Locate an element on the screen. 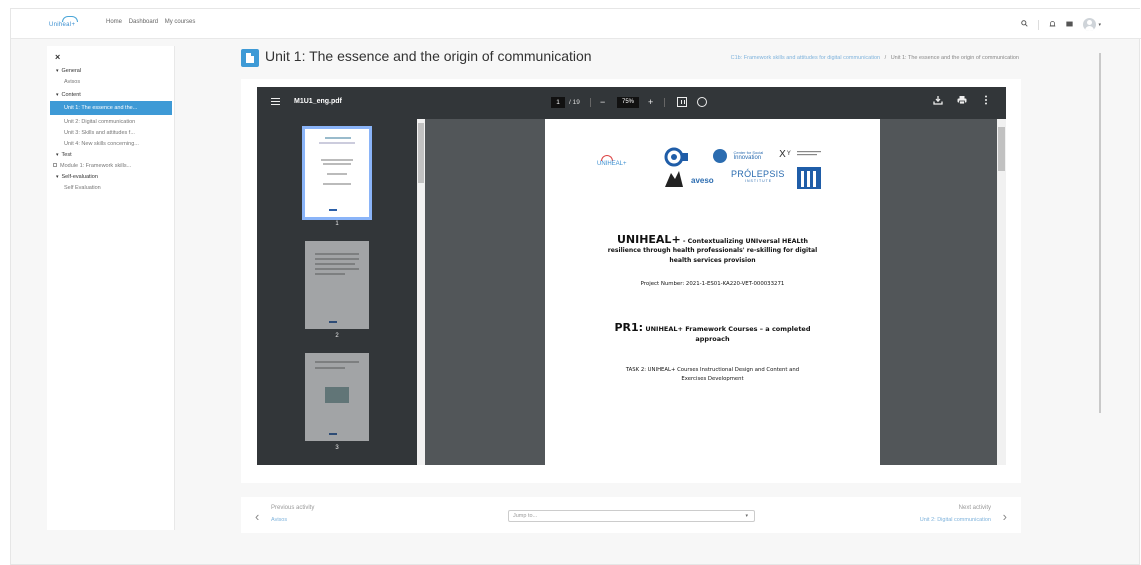  section-label: General is located at coordinates (71, 71).